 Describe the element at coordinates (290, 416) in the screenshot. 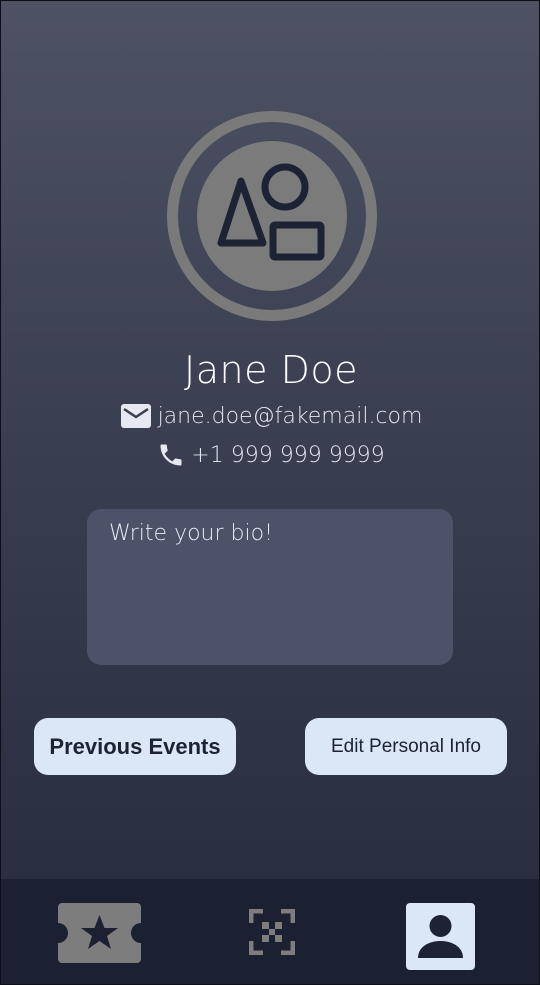

I see `email-text: jane.doe@fakemail.com` at that location.